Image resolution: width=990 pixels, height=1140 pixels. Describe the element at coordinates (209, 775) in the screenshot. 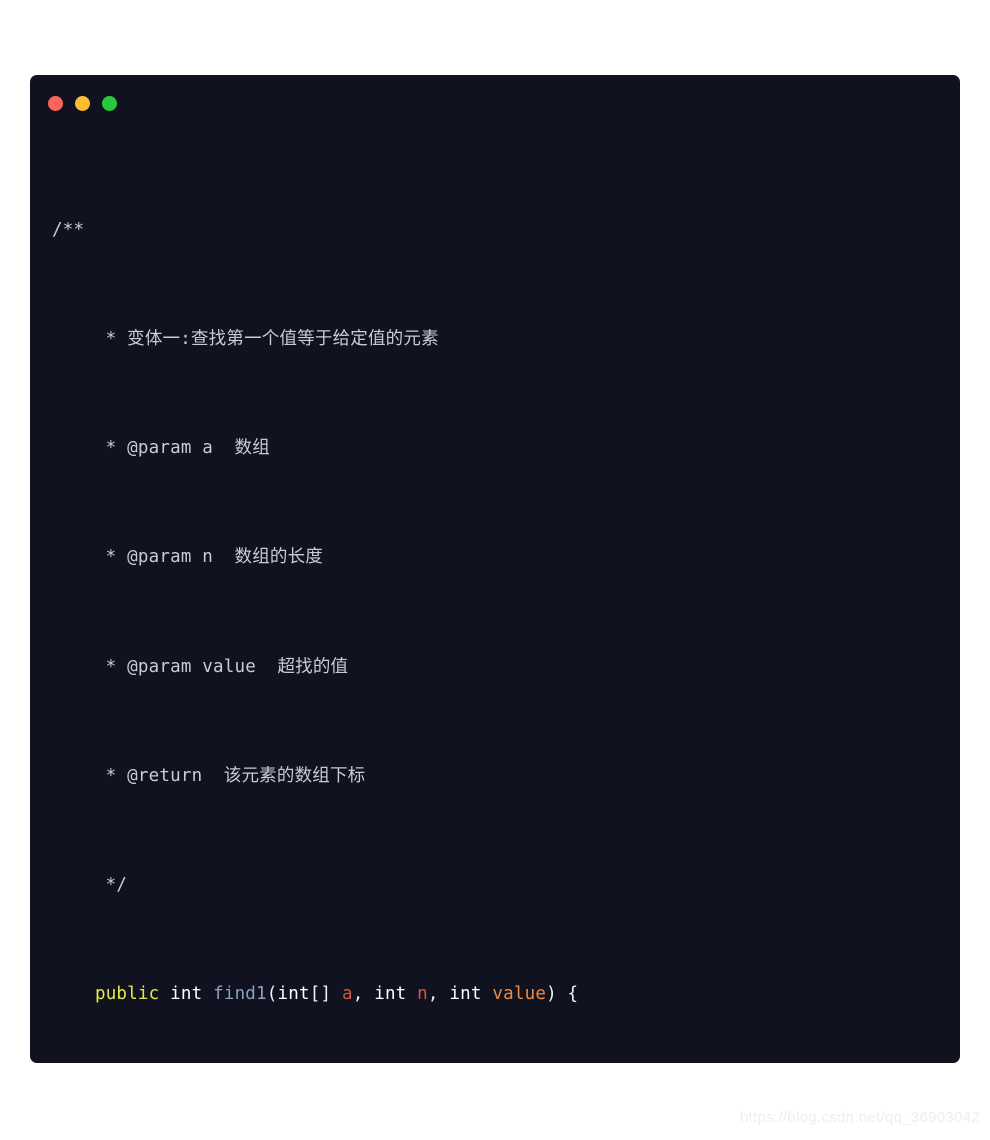

I see `code-line: * @return 该元素的数组下标` at that location.